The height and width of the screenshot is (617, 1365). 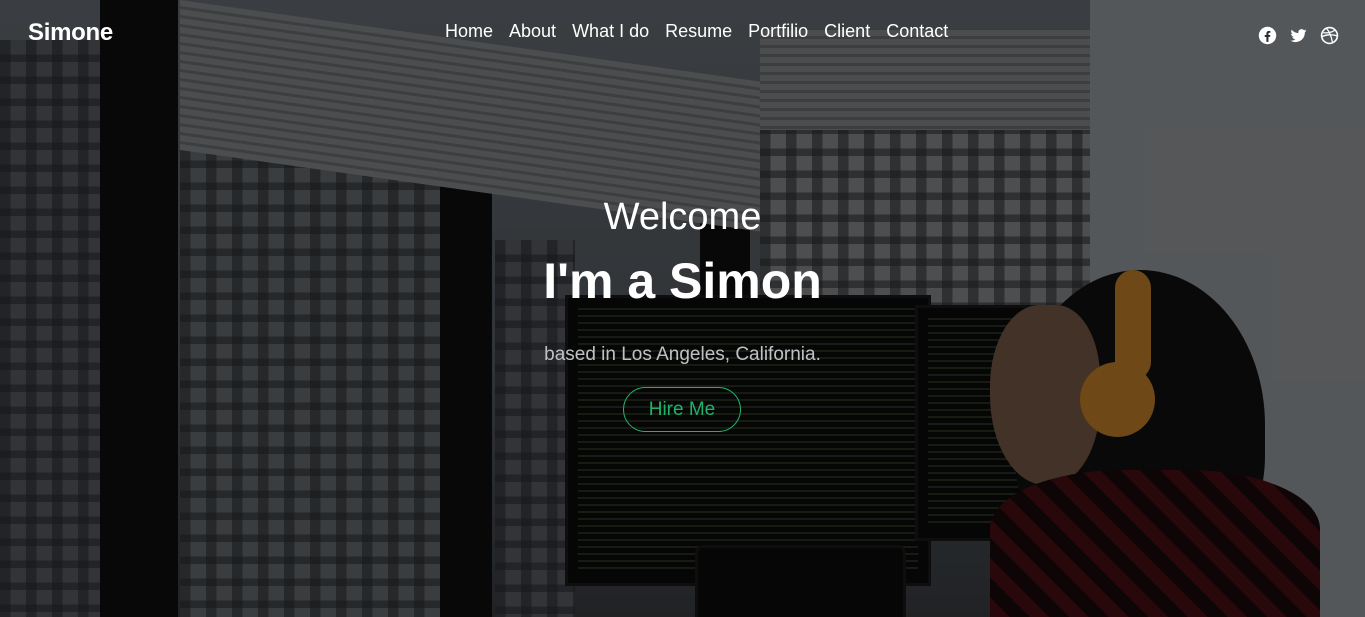 I want to click on welcome-heading: Welcome, so click(x=682, y=217).